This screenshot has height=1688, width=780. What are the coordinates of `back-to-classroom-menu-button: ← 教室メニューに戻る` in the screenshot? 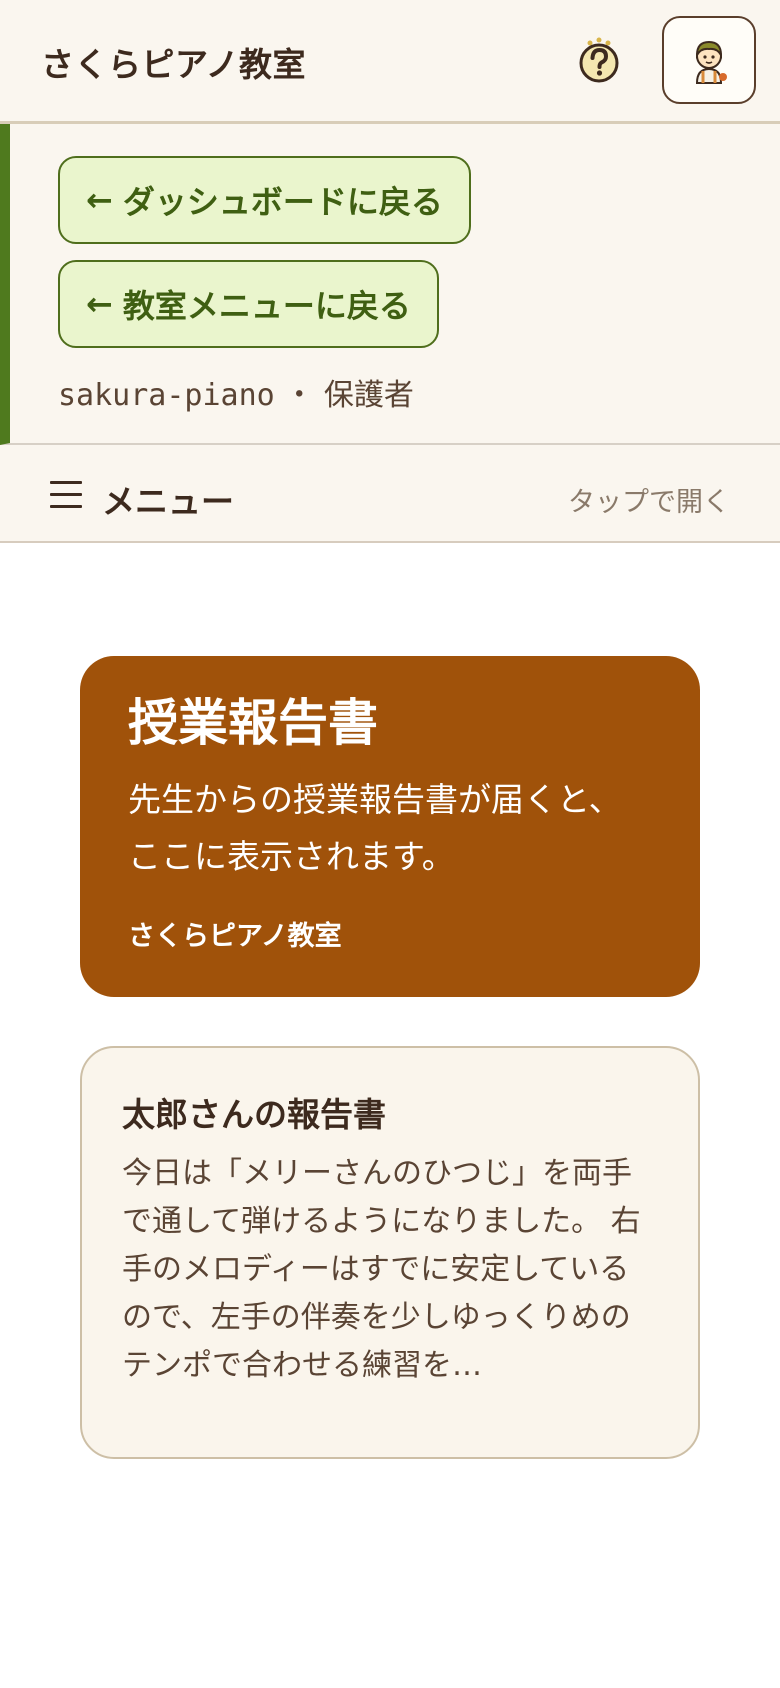 It's located at (248, 304).